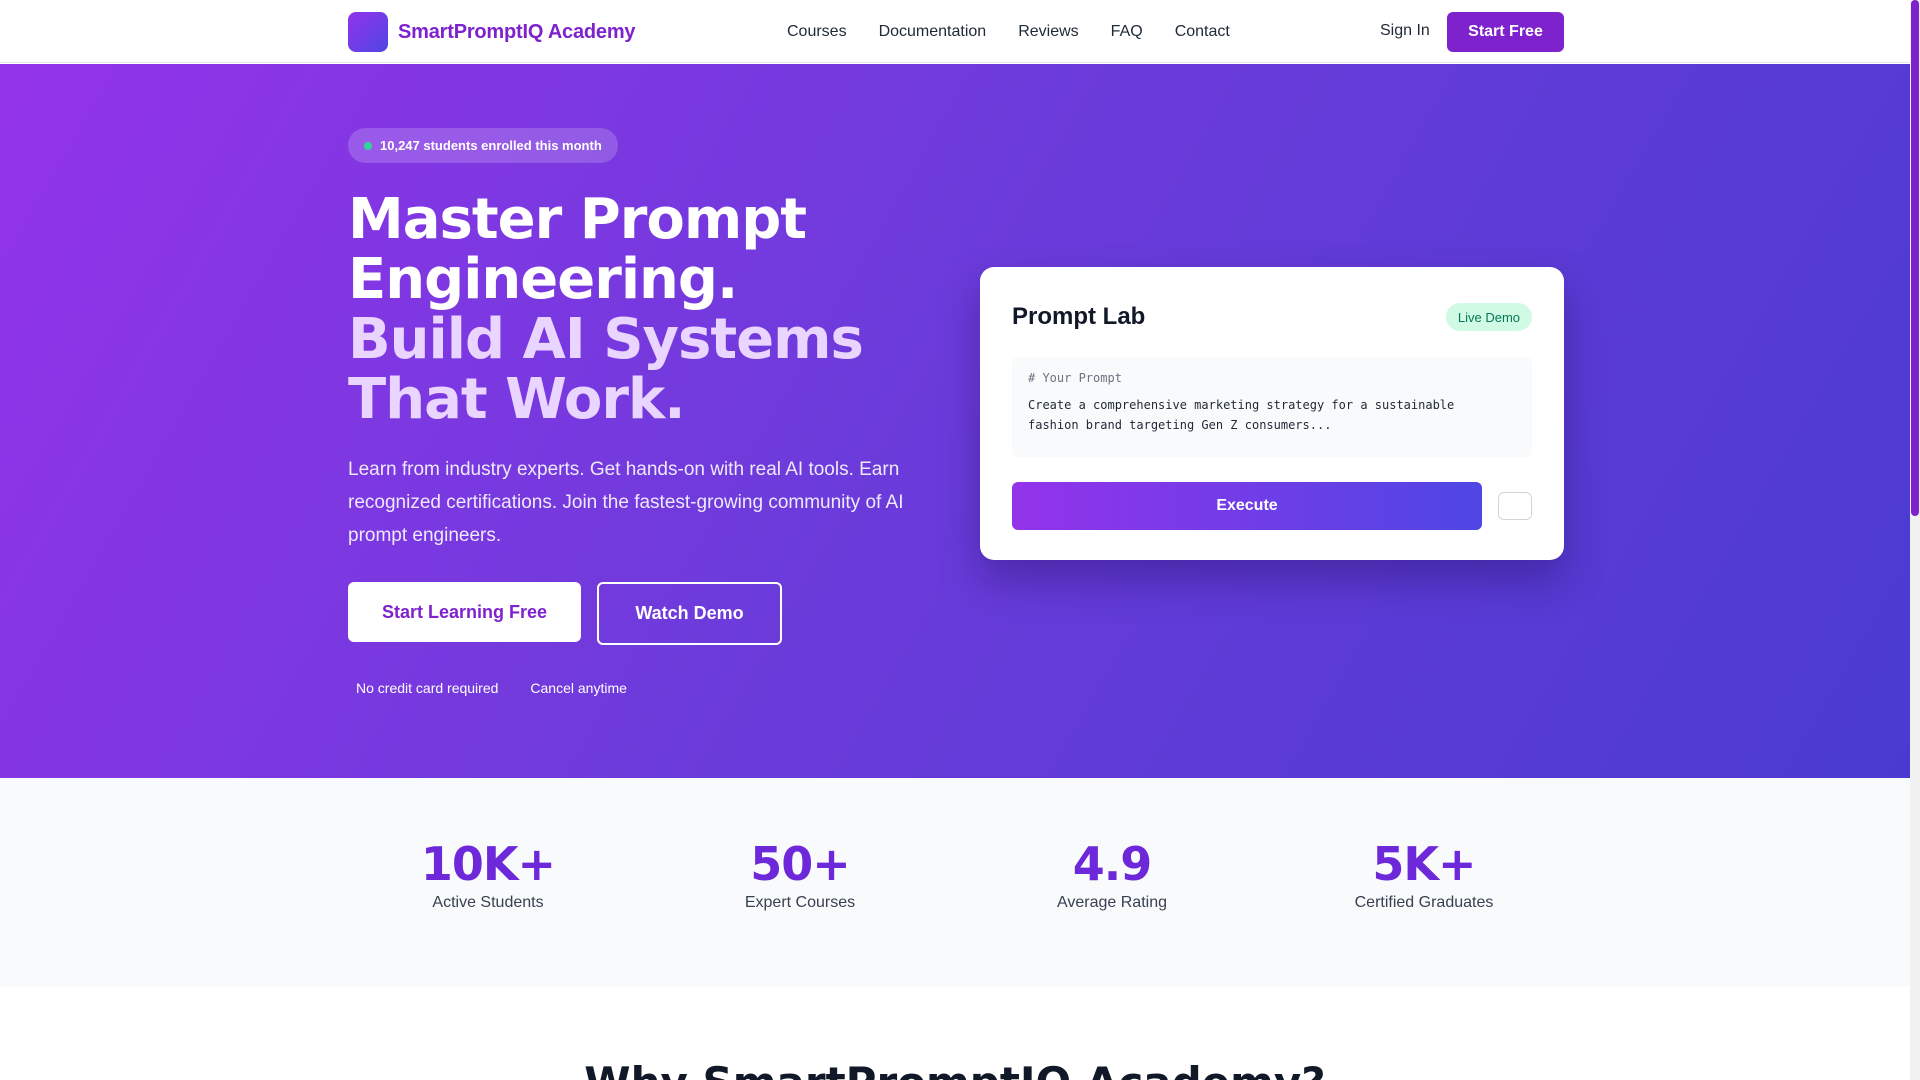 Image resolution: width=1920 pixels, height=1080 pixels. Describe the element at coordinates (1079, 316) in the screenshot. I see `prompt-lab-title: Prompt Lab` at that location.